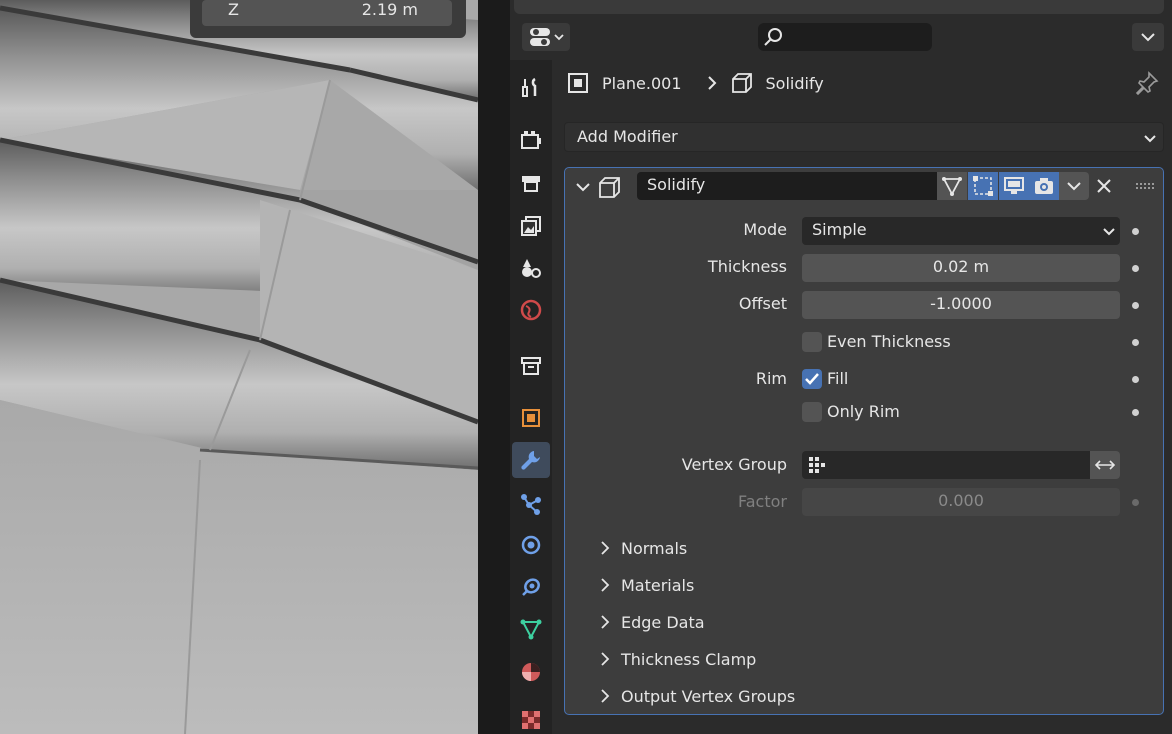 The width and height of the screenshot is (1172, 734). What do you see at coordinates (734, 464) in the screenshot?
I see `vertex-group-label: Vertex Group` at bounding box center [734, 464].